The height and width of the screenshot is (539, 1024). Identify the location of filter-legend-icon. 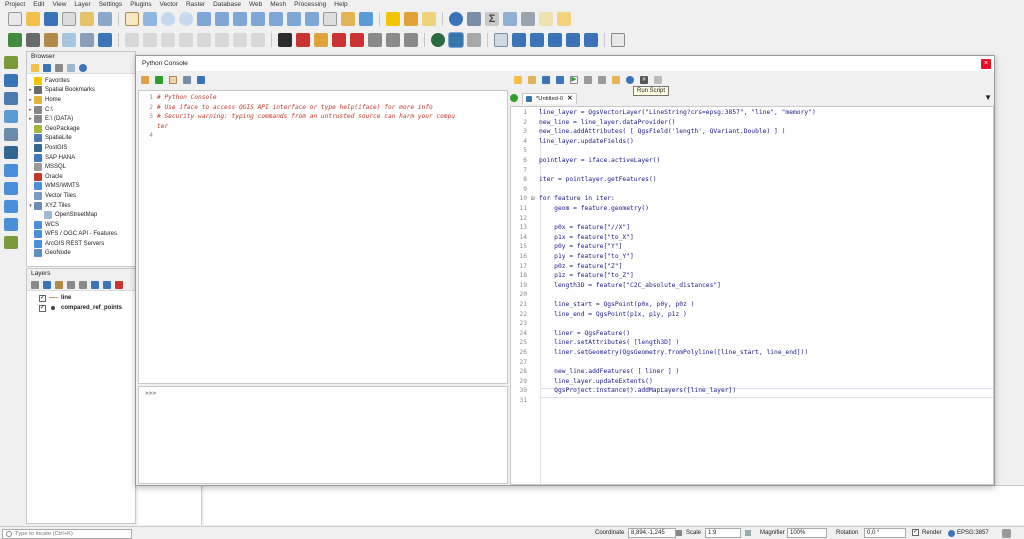
(71, 284).